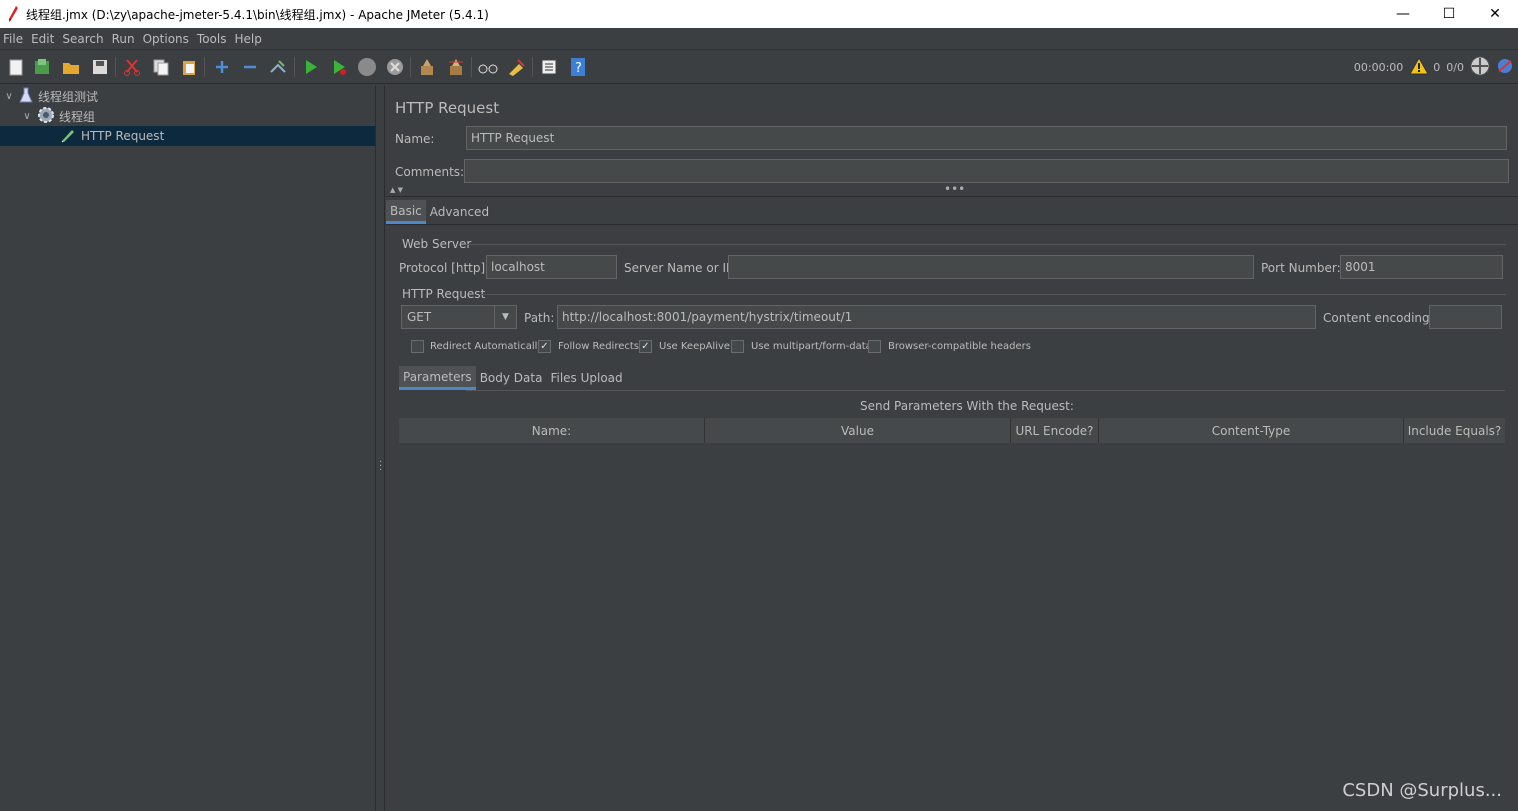 The width and height of the screenshot is (1518, 811). Describe the element at coordinates (42, 39) in the screenshot. I see `menu-edit: Edit` at that location.